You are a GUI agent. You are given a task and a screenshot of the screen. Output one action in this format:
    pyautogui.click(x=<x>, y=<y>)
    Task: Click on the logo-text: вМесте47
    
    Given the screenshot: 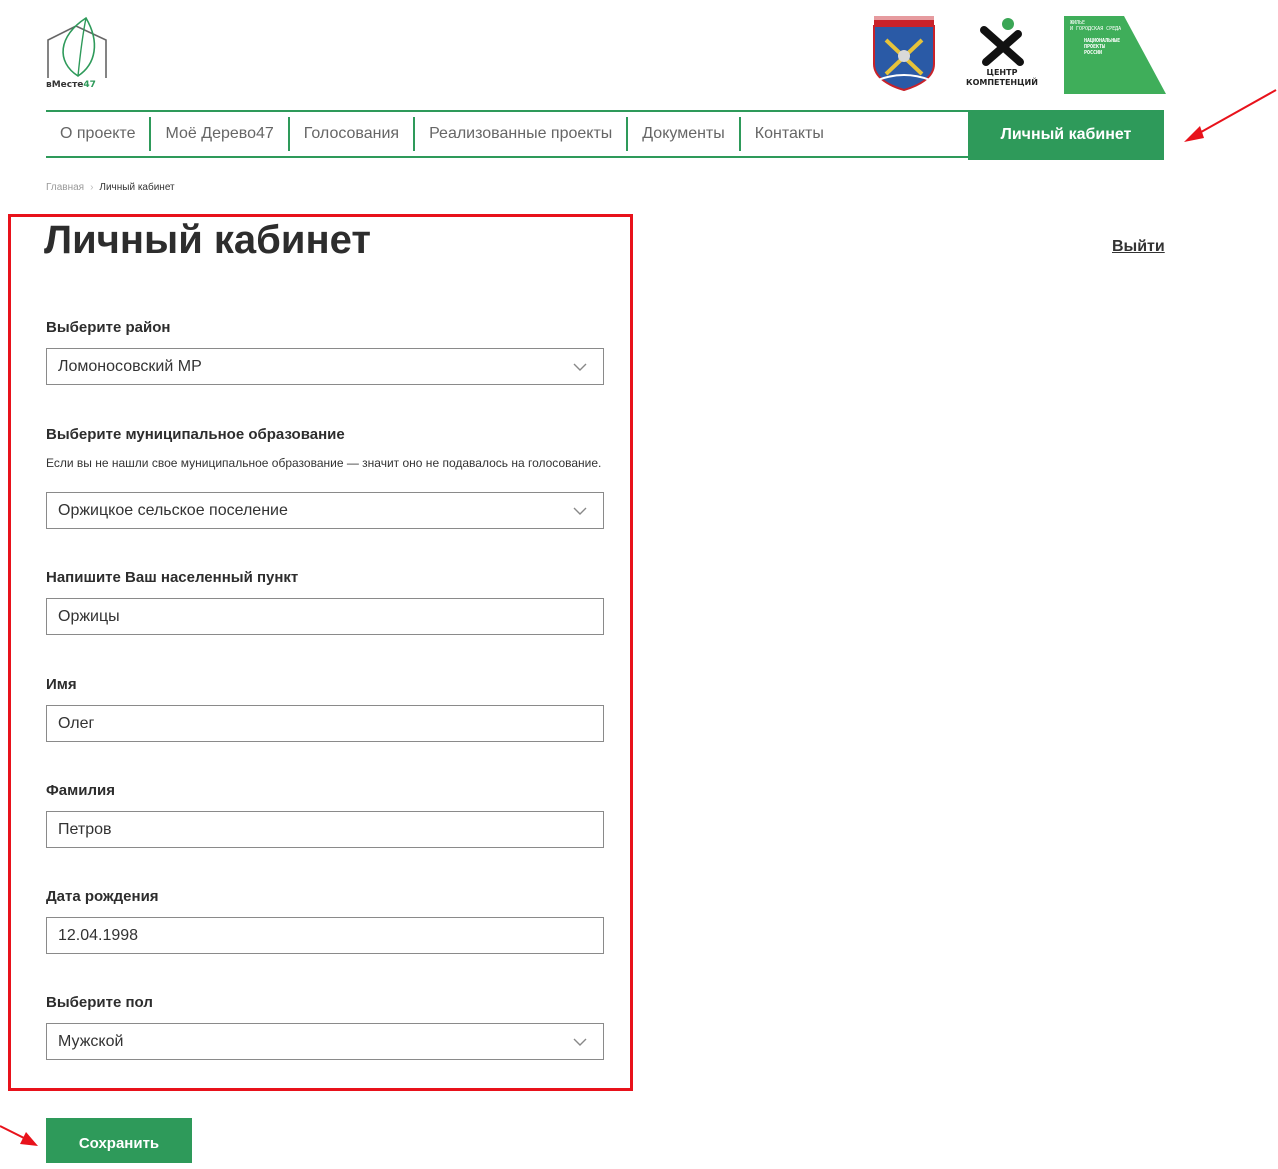 What is the action you would take?
    pyautogui.click(x=71, y=85)
    